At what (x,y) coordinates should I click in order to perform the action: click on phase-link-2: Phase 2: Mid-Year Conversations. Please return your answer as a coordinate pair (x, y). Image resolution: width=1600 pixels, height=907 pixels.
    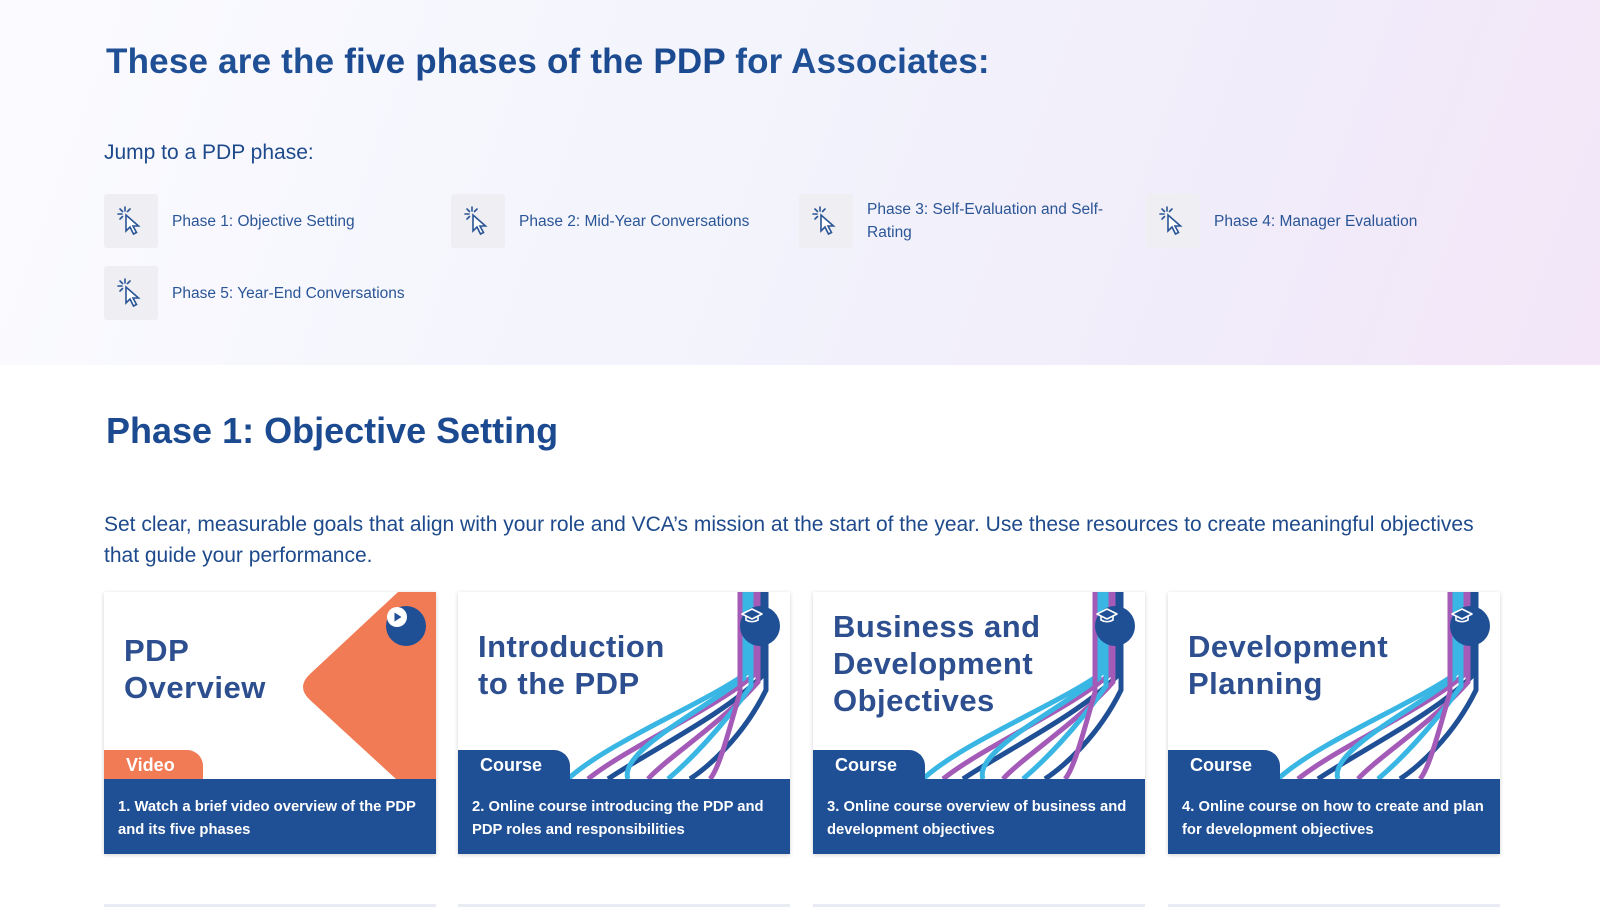
    Looking at the image, I should click on (621, 221).